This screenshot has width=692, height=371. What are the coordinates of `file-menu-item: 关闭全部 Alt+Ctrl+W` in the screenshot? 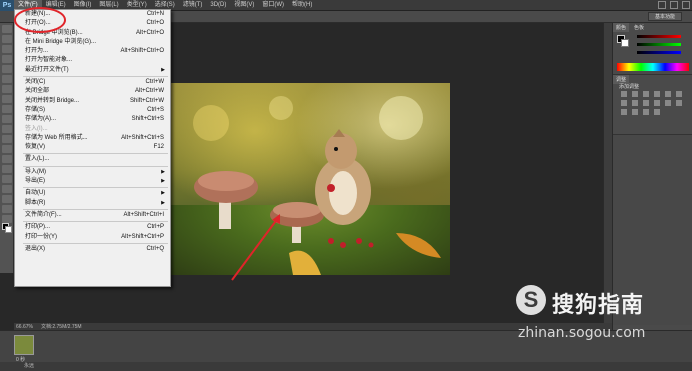 It's located at (92, 91).